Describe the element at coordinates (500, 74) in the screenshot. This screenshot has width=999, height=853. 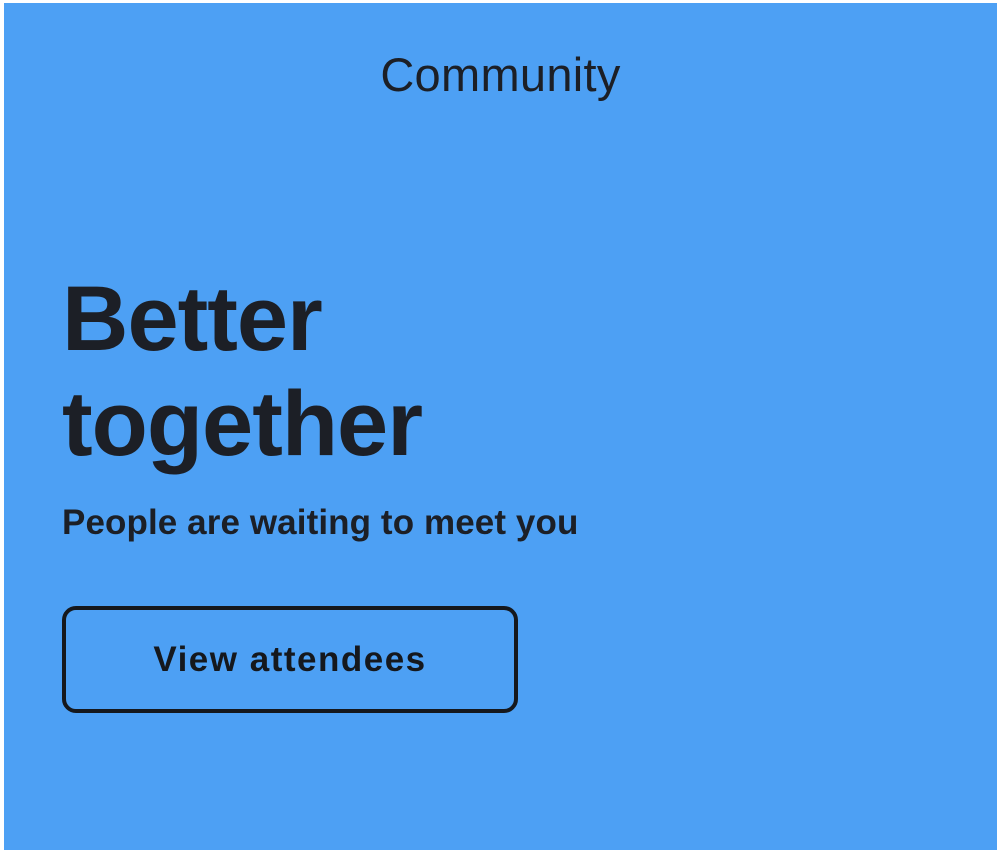
I see `page-title: Community` at that location.